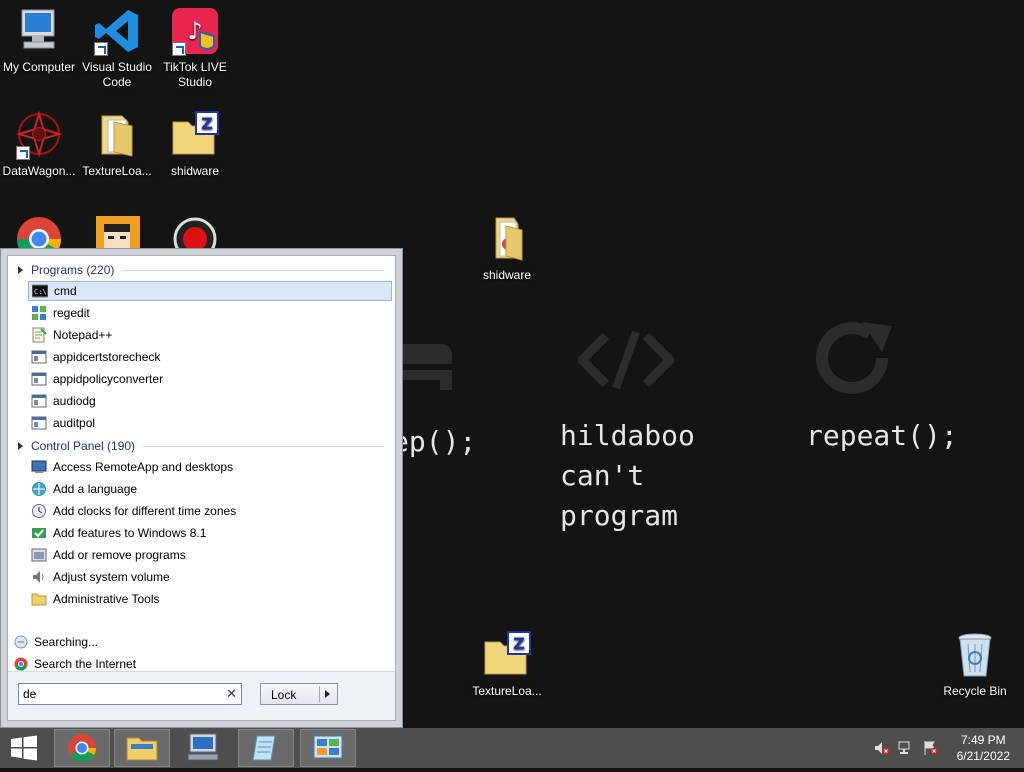  I want to click on search-box: ✕, so click(130, 694).